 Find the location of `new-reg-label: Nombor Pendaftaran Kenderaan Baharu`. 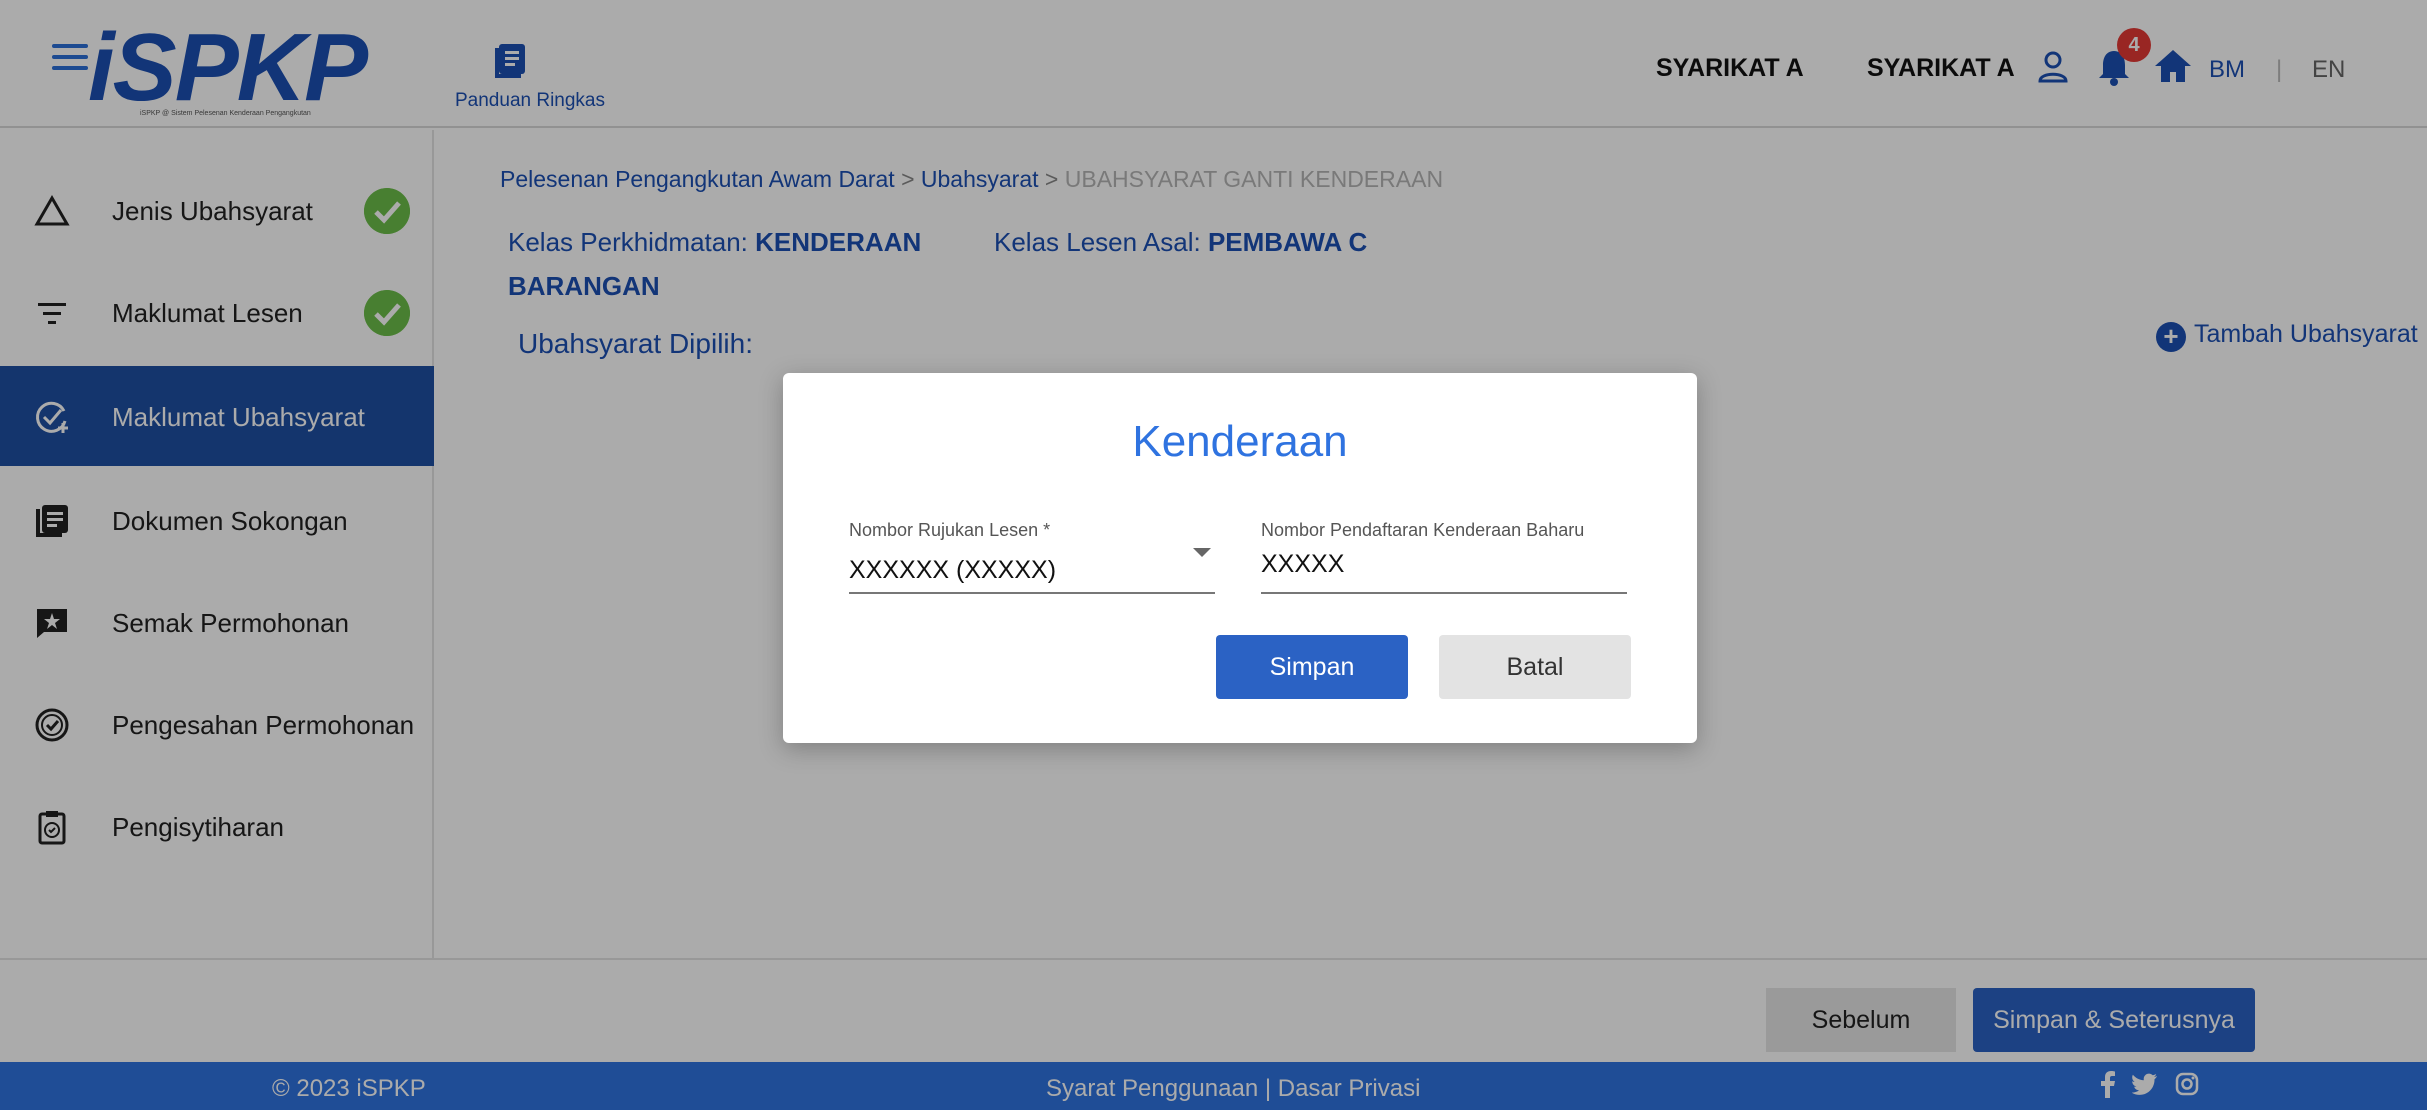

new-reg-label: Nombor Pendaftaran Kenderaan Baharu is located at coordinates (1423, 530).